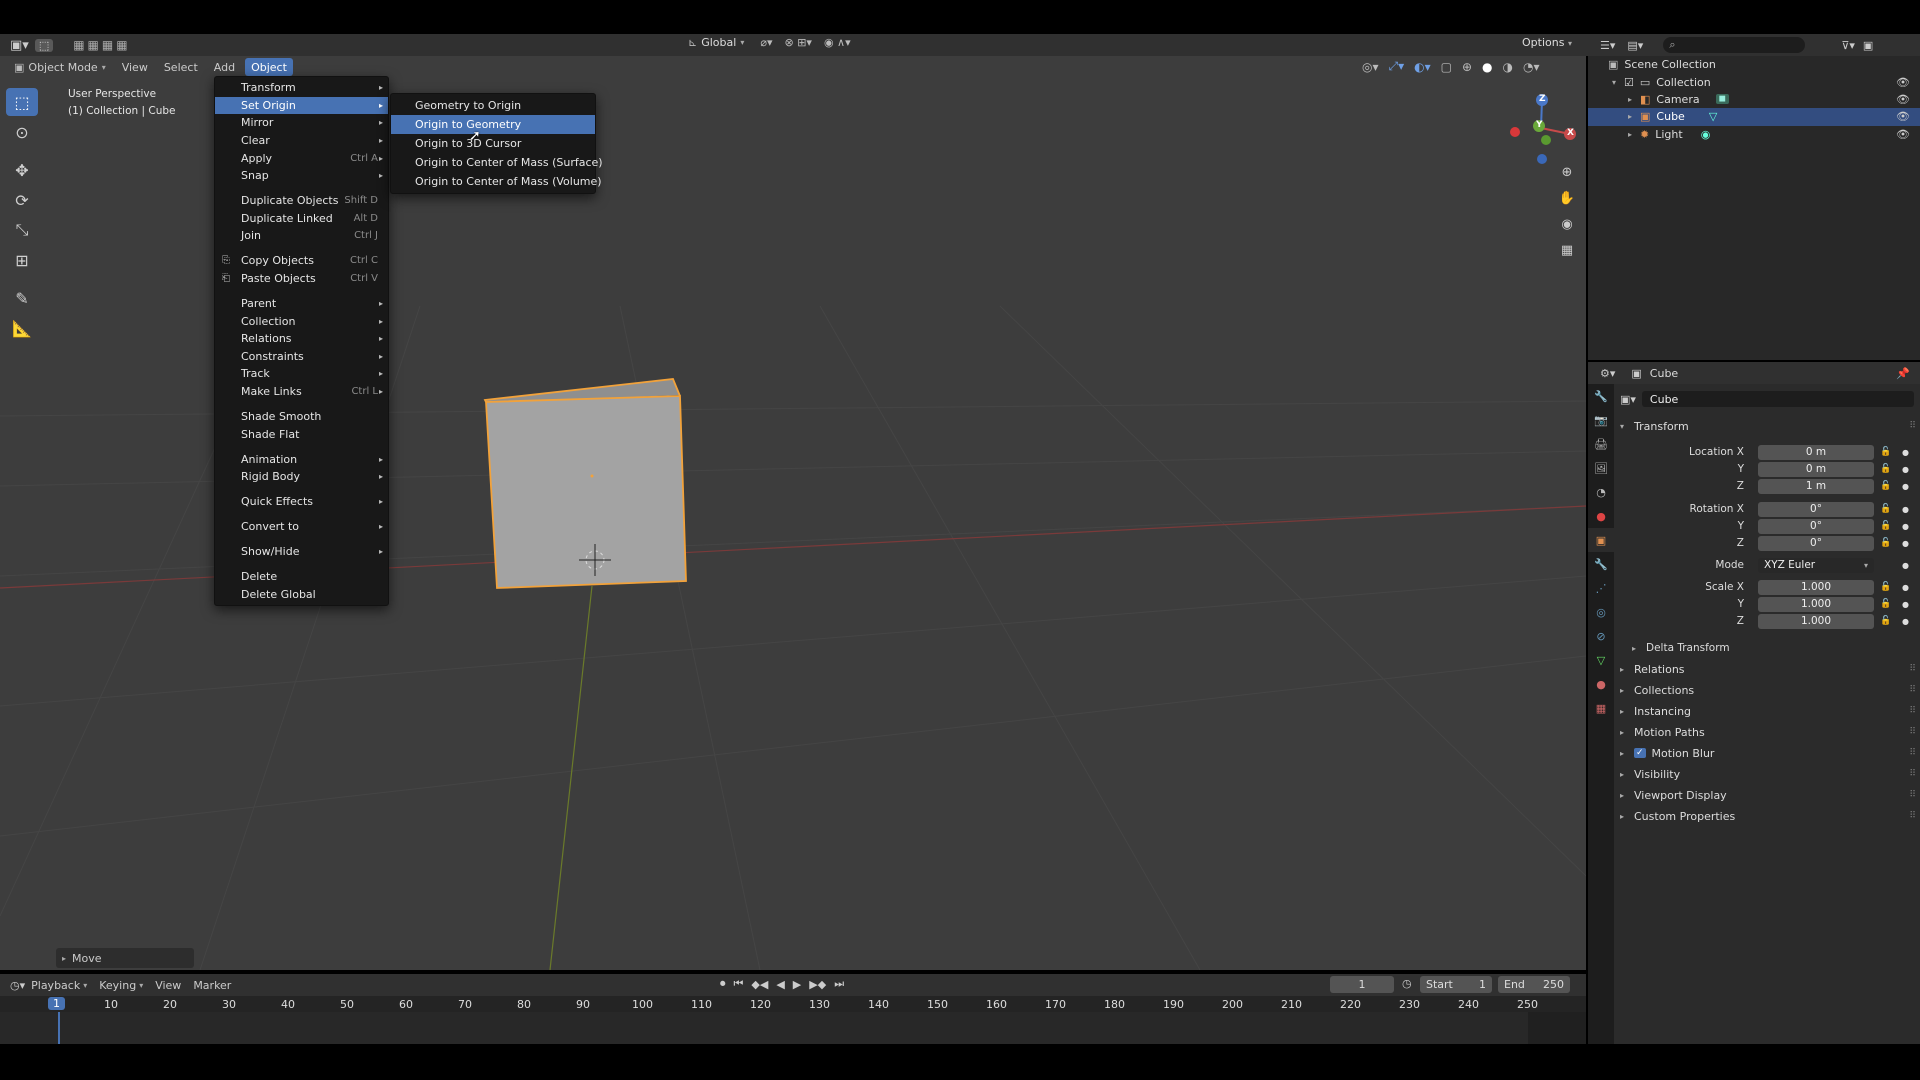  I want to click on menu-item-quick-effects: Quick Effects ▸, so click(301, 502).